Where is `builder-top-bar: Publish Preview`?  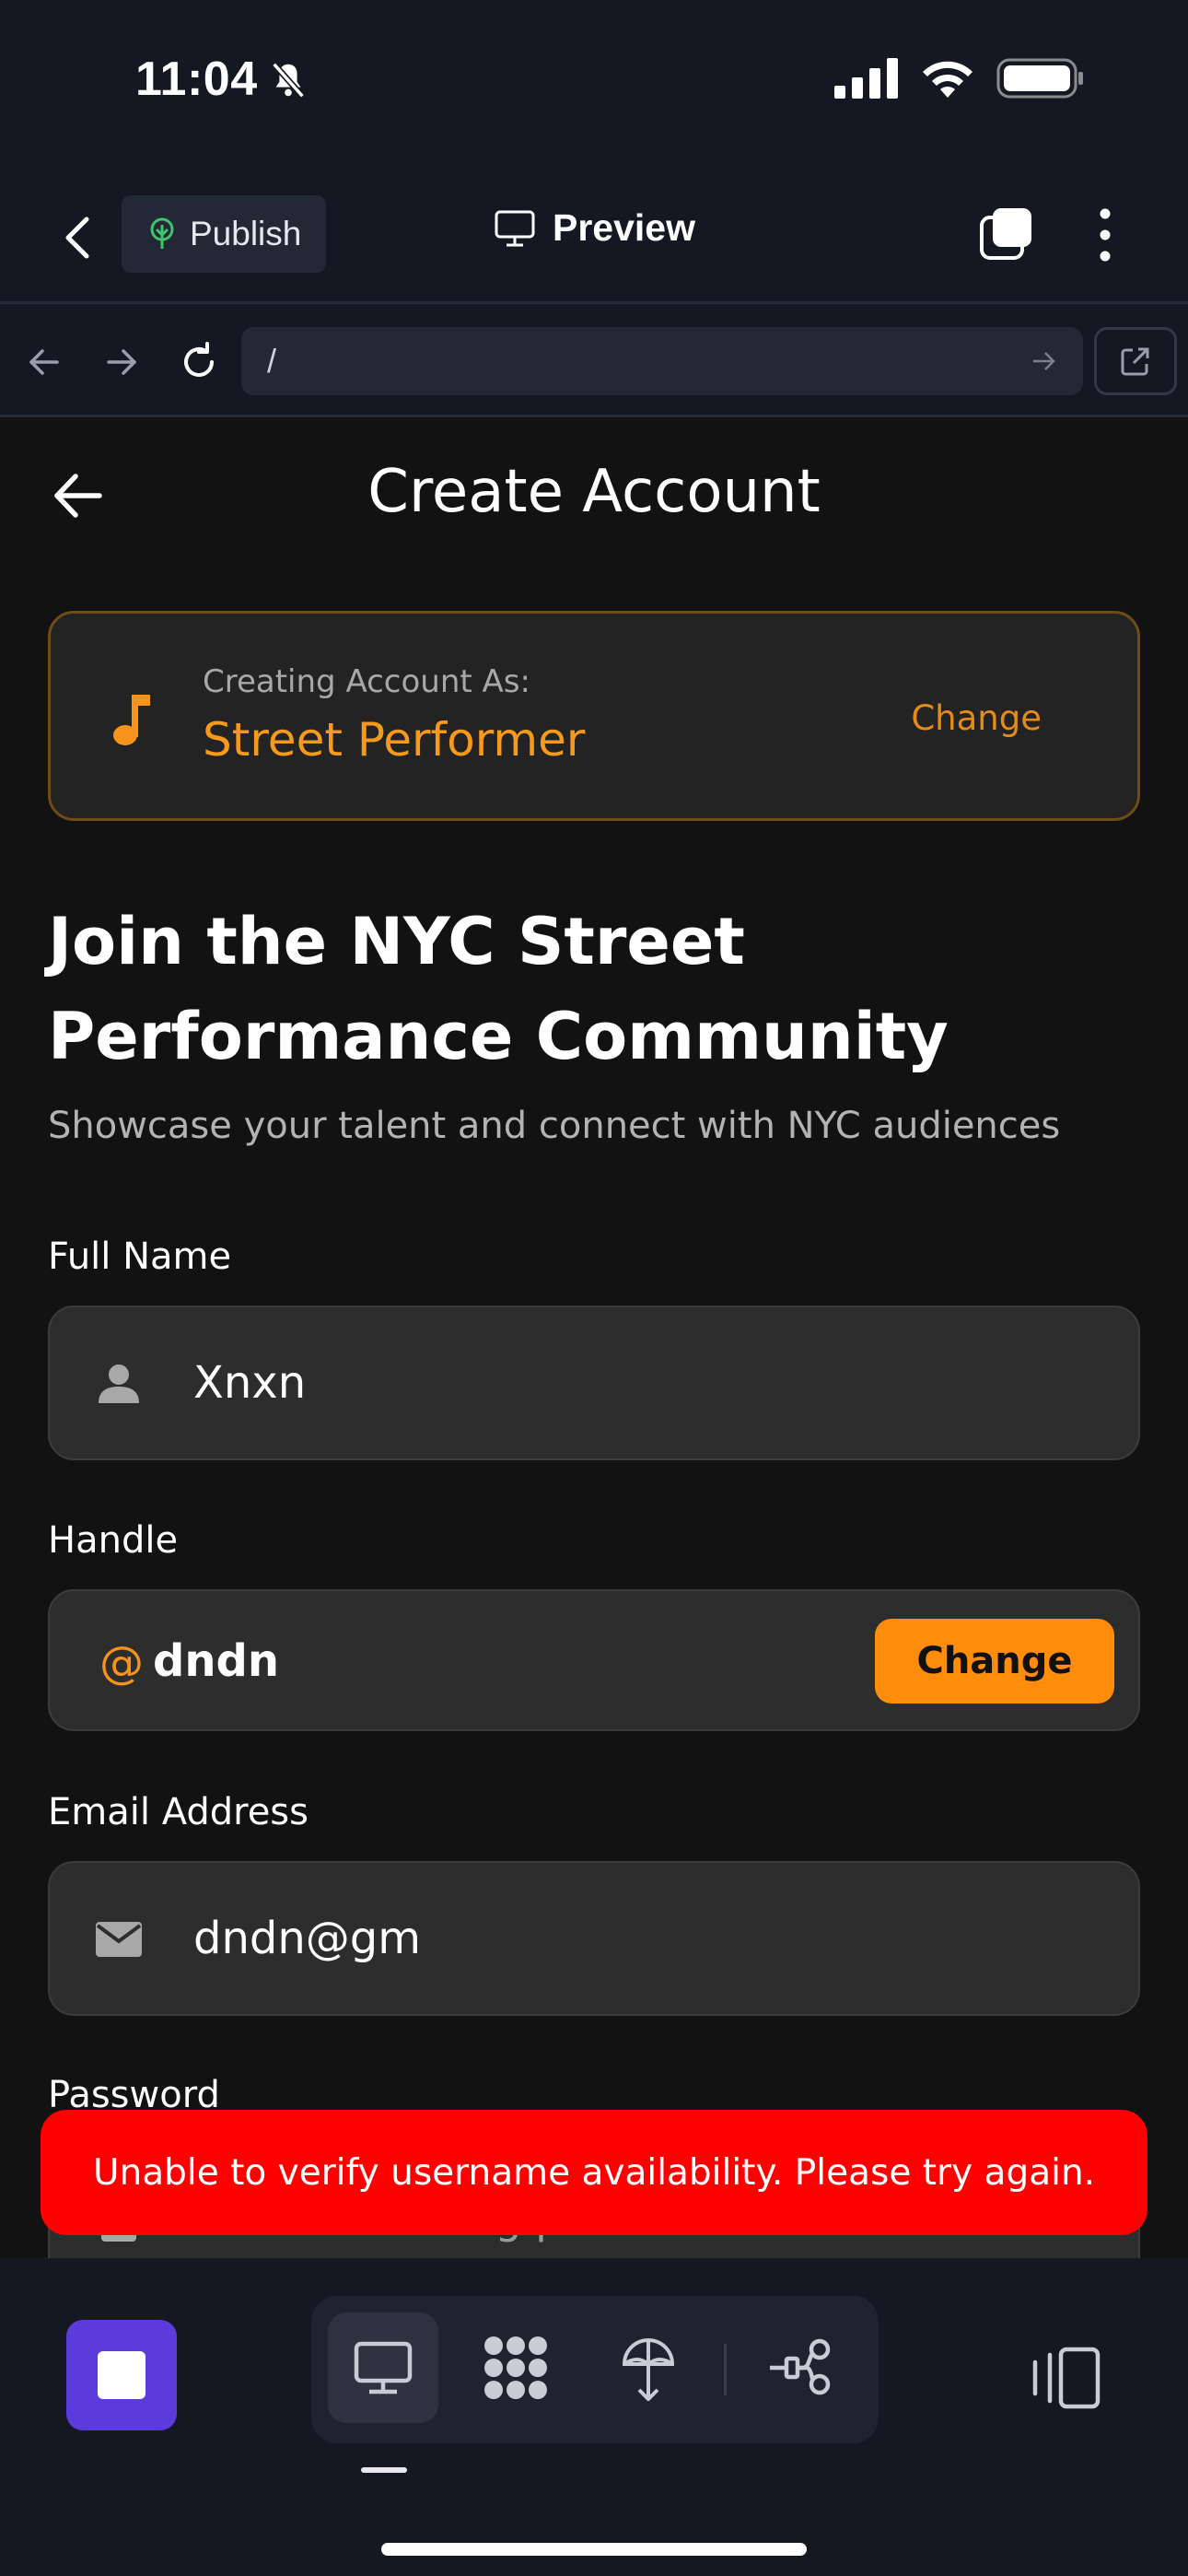
builder-top-bar: Publish Preview is located at coordinates (594, 235).